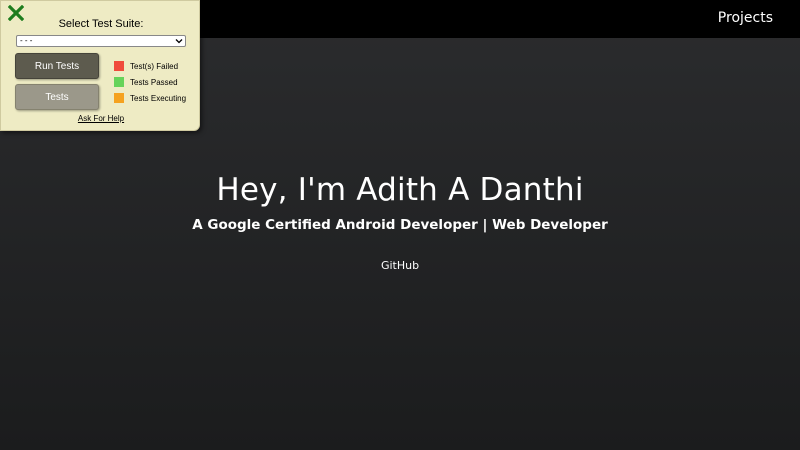 This screenshot has width=800, height=450. What do you see at coordinates (154, 82) in the screenshot?
I see `legend-label-passed: Tests Passed` at bounding box center [154, 82].